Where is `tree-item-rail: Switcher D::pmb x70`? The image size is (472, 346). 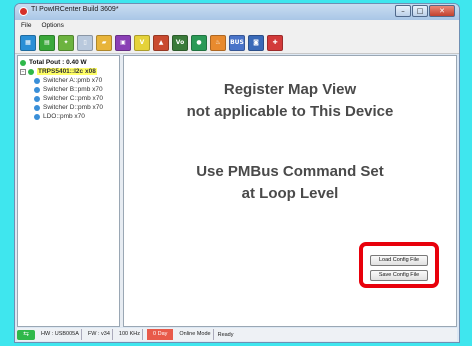 tree-item-rail: Switcher D::pmb x70 is located at coordinates (68, 107).